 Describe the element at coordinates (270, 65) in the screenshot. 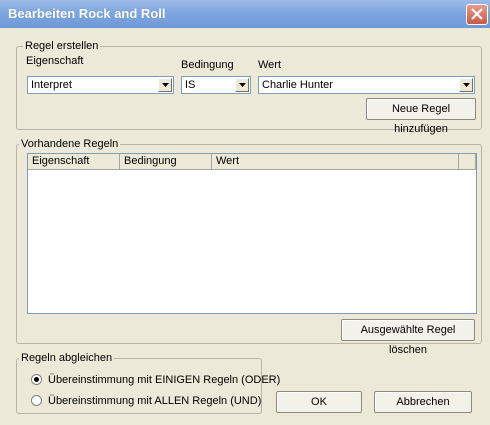

I see `value-label: Wert` at that location.